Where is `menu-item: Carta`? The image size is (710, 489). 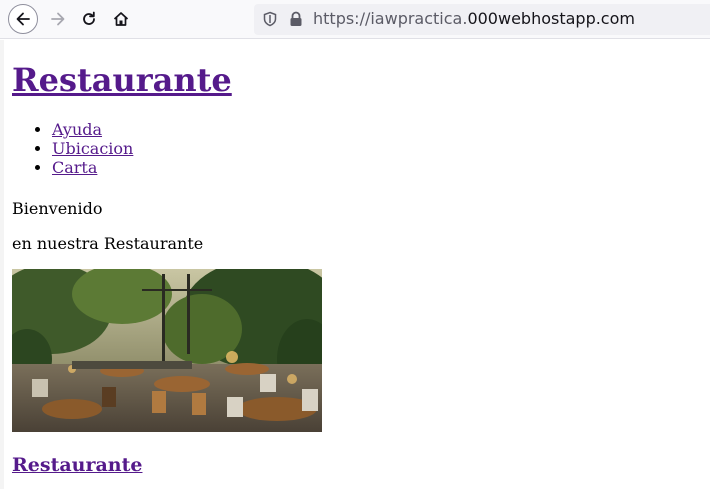
menu-item: Carta is located at coordinates (92, 167).